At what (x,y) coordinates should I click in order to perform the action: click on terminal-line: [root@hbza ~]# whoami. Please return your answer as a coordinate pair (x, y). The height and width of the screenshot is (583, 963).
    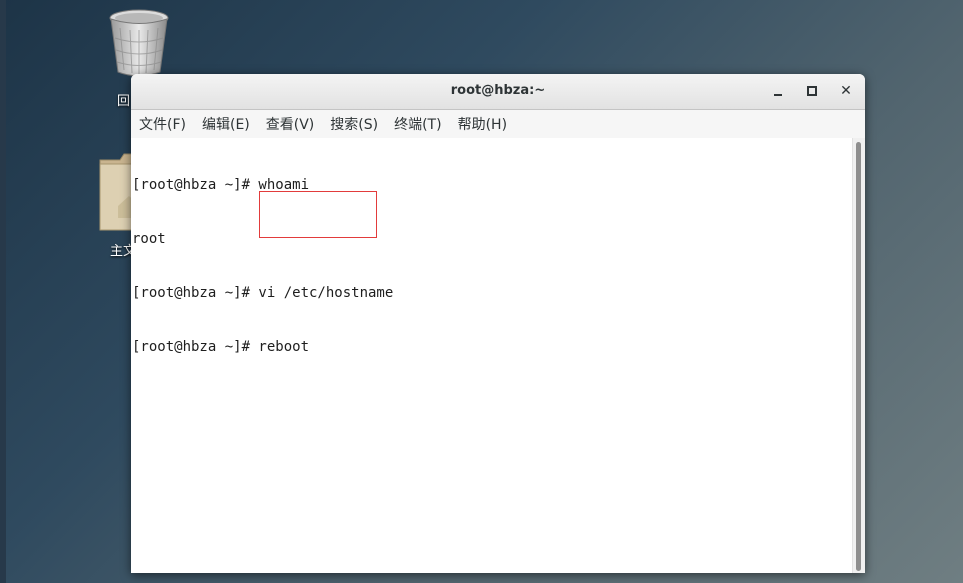
    Looking at the image, I should click on (221, 185).